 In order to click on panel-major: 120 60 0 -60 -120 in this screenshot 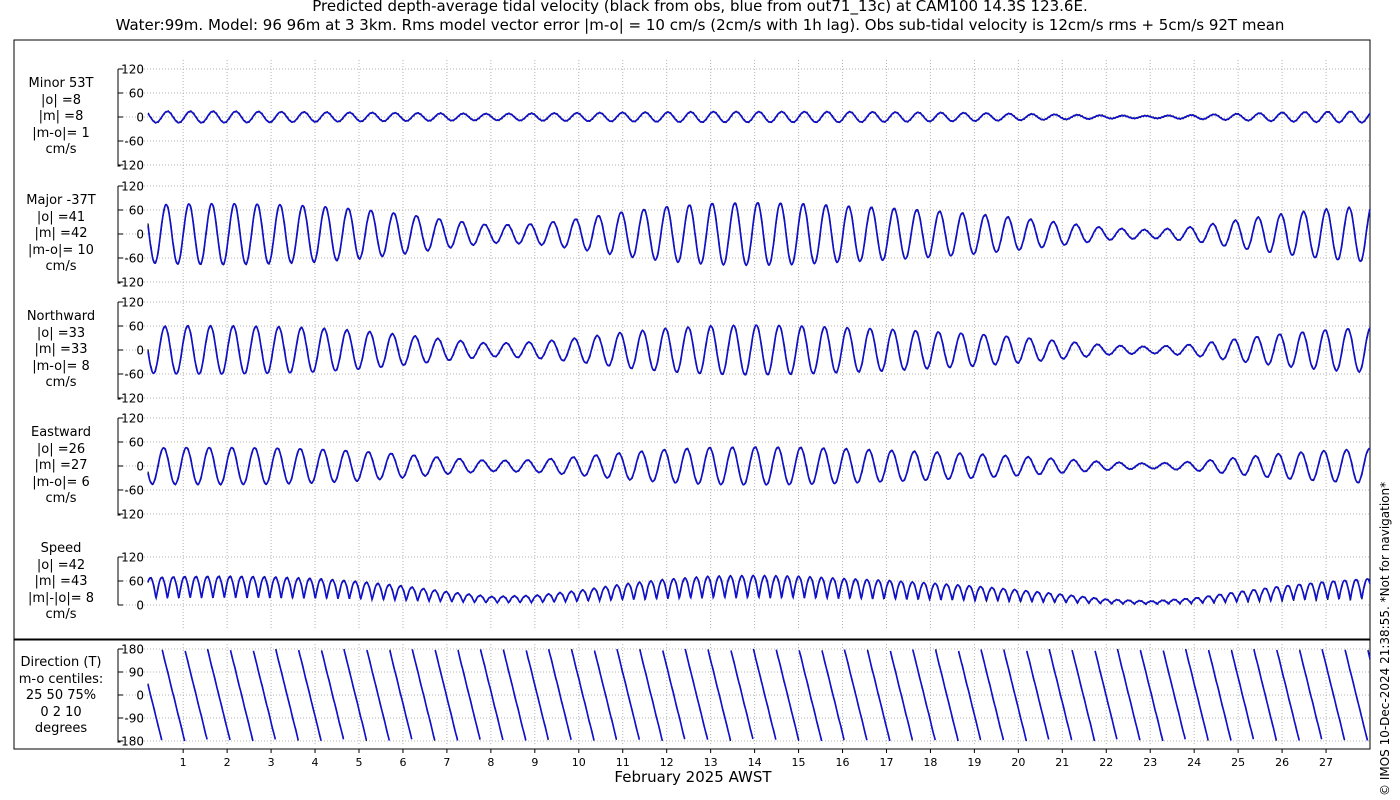, I will do `click(744, 235)`.